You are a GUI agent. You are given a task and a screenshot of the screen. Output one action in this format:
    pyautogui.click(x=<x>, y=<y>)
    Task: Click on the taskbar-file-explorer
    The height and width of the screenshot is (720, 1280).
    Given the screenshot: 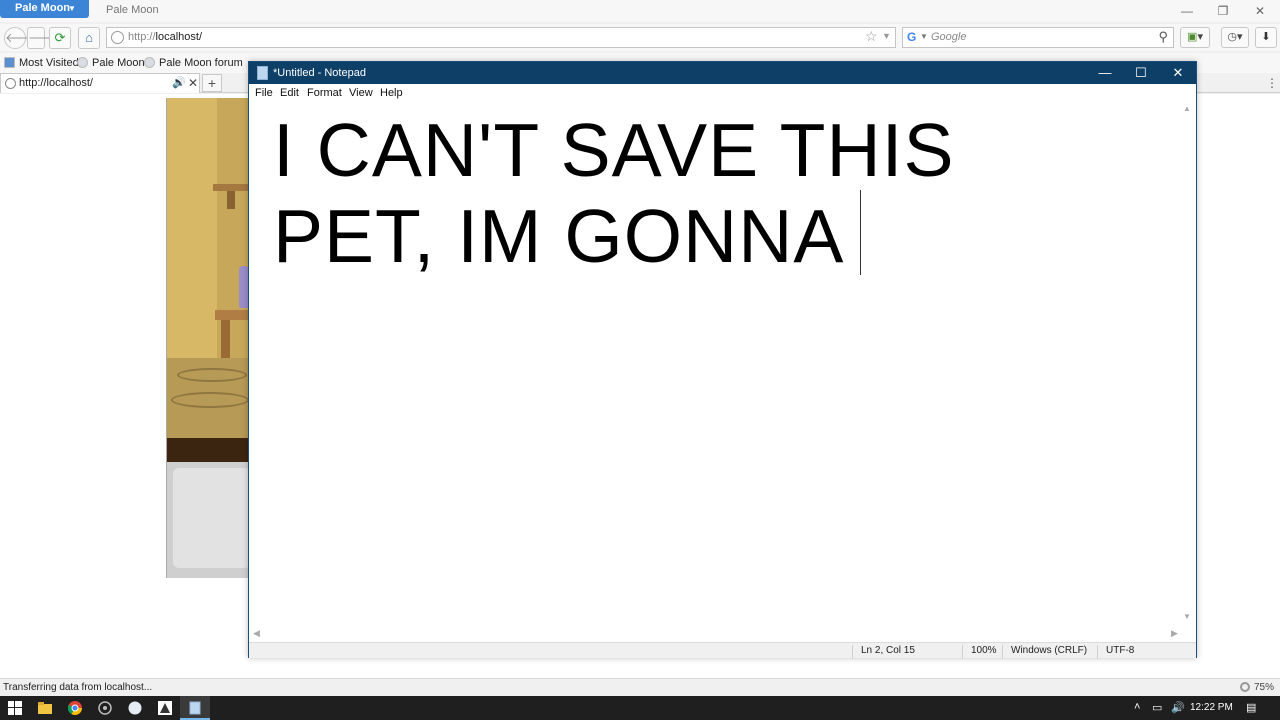 What is the action you would take?
    pyautogui.click(x=45, y=708)
    